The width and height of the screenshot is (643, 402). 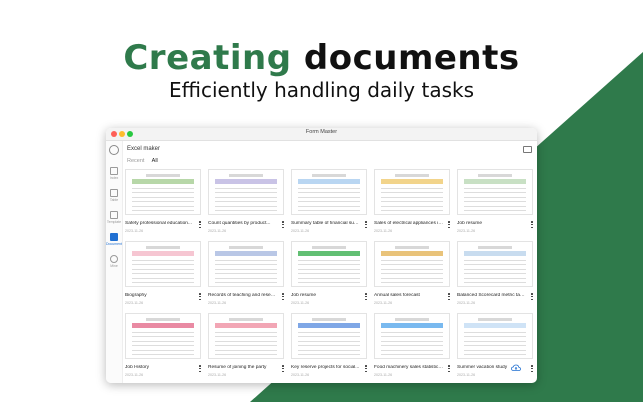 I want to click on sidebar-item-index: Index, so click(x=114, y=173).